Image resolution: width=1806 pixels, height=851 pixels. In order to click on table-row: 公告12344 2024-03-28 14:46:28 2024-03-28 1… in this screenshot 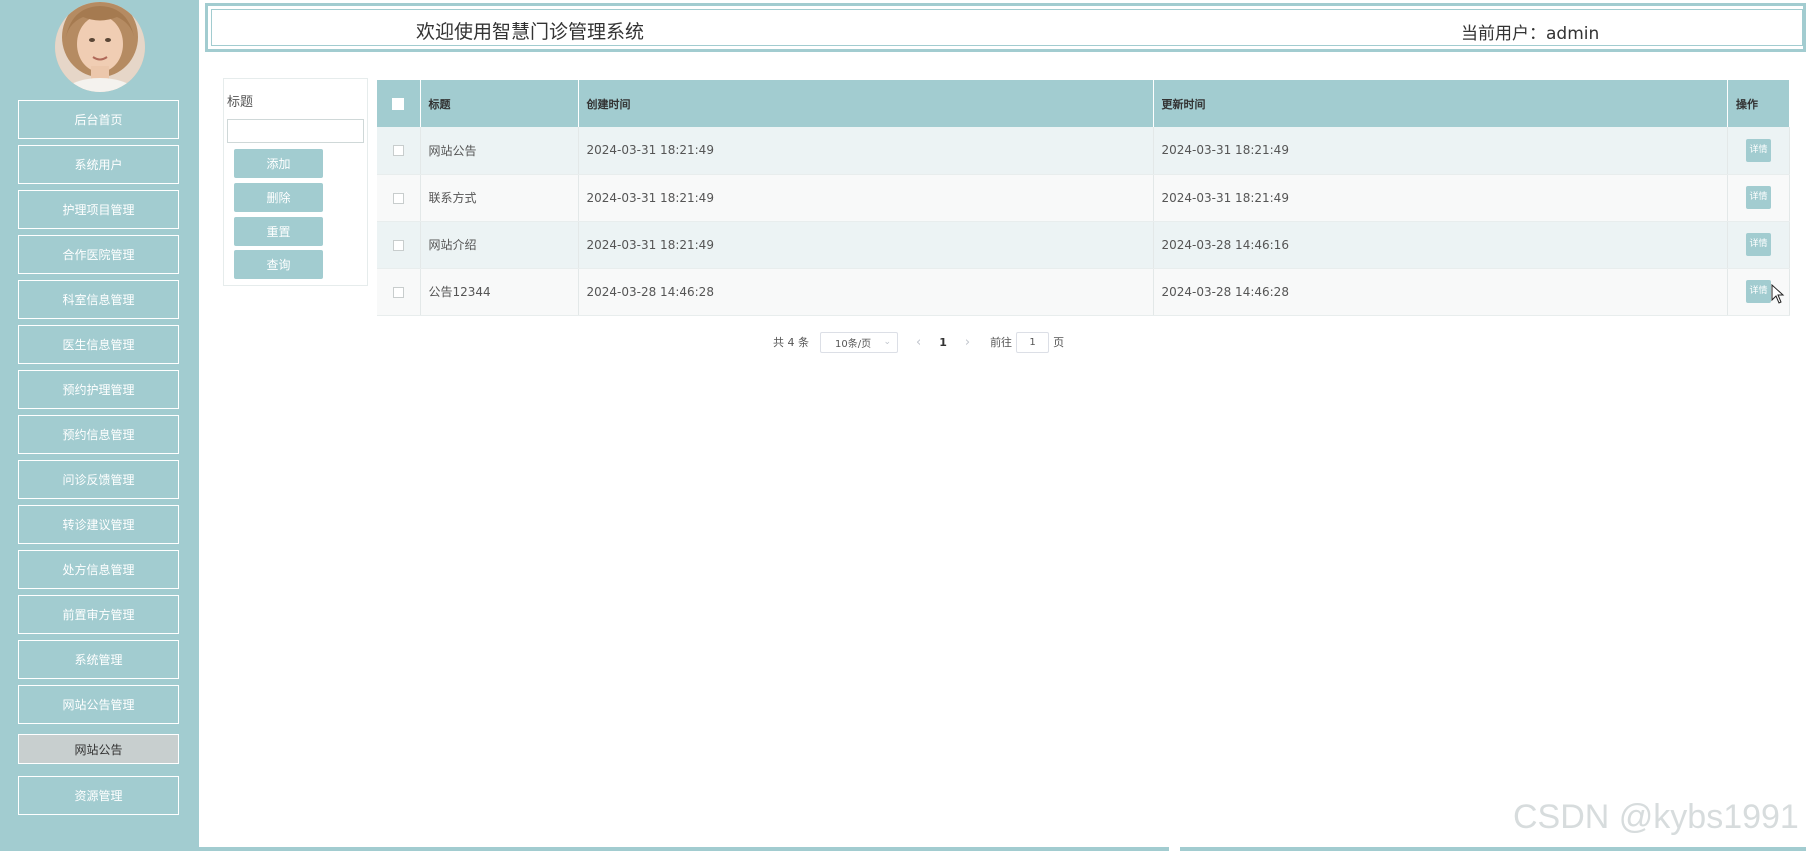, I will do `click(1083, 292)`.